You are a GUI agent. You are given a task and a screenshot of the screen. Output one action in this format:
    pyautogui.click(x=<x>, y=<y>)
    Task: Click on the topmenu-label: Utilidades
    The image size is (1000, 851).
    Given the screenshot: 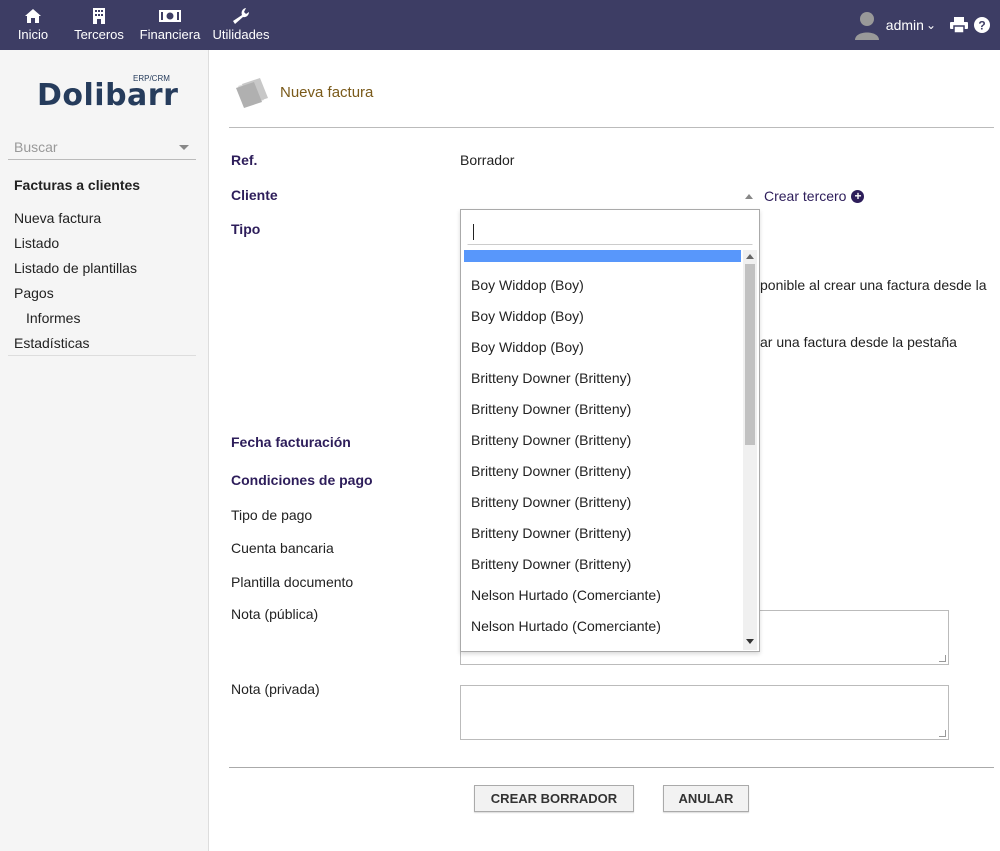 What is the action you would take?
    pyautogui.click(x=241, y=34)
    